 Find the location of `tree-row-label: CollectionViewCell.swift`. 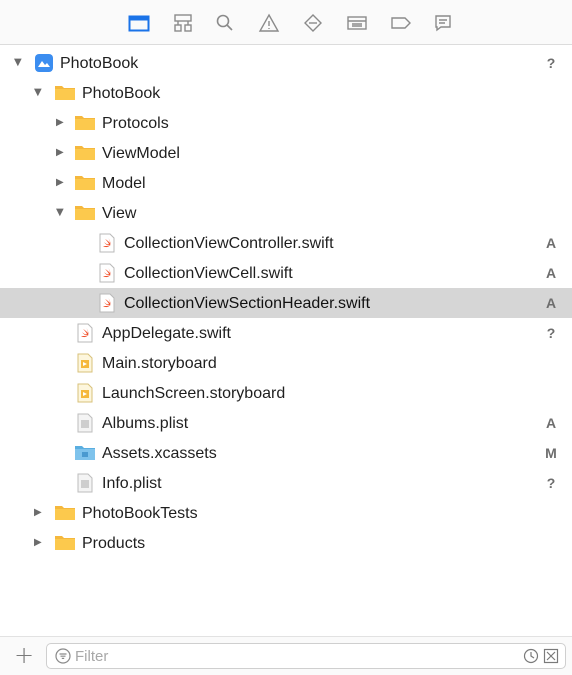

tree-row-label: CollectionViewCell.swift is located at coordinates (208, 273).